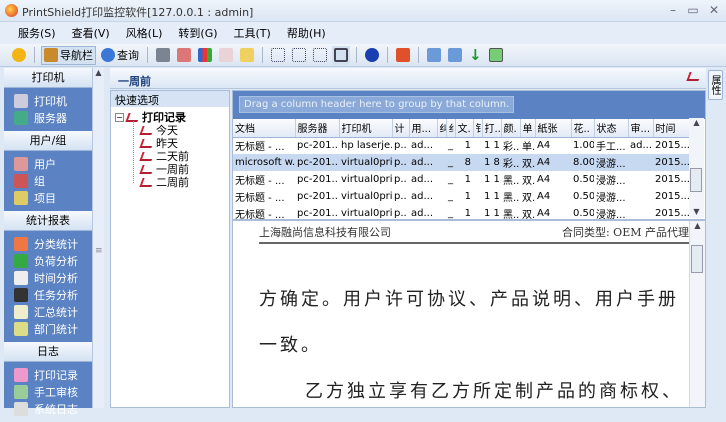 This screenshot has height=422, width=726. What do you see at coordinates (715, 85) in the screenshot?
I see `properties-tab: 属性` at bounding box center [715, 85].